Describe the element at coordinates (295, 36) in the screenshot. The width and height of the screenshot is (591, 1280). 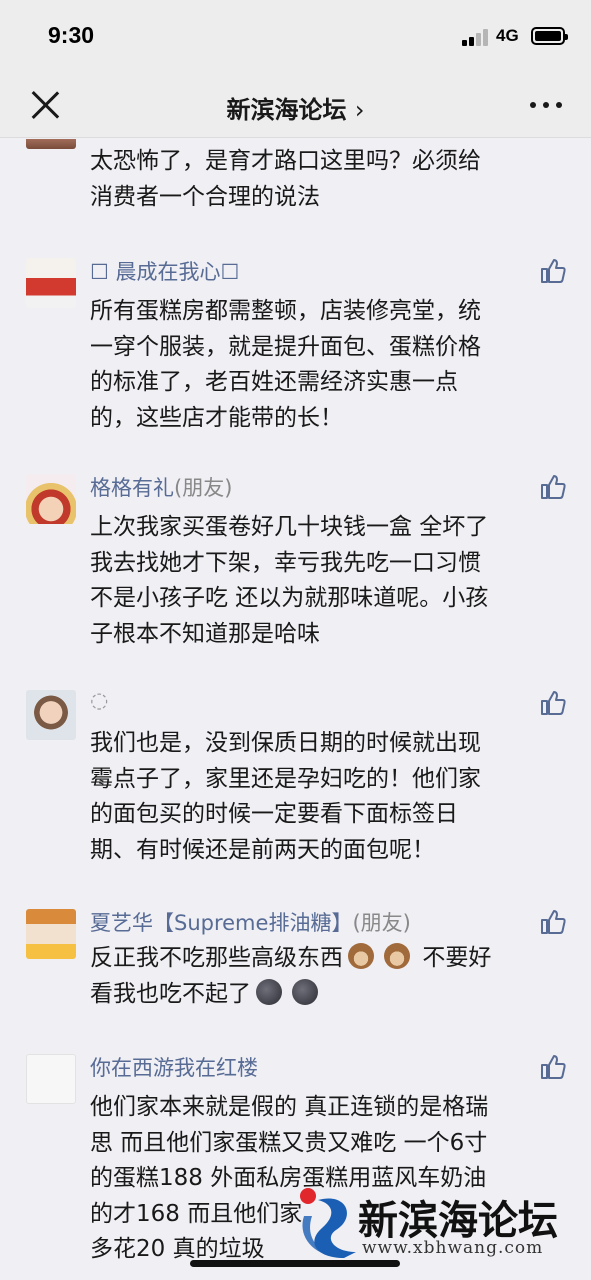
I see `status-bar: 9:30 4G` at that location.